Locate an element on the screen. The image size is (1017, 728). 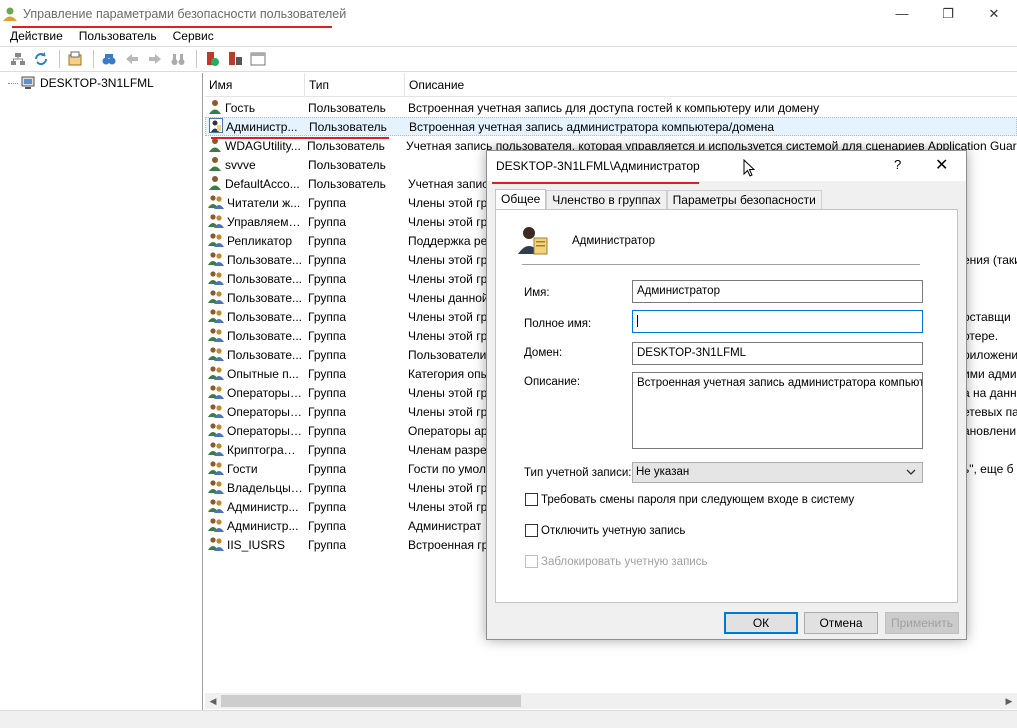
find-icon is located at coordinates (109, 59).